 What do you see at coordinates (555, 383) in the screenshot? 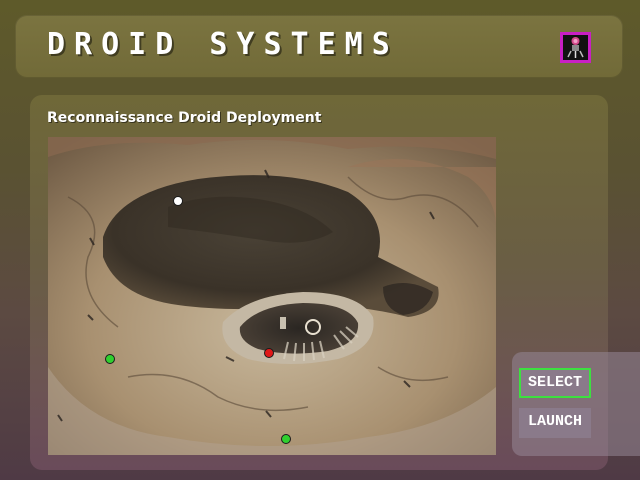
I see `select-button: SELECT` at bounding box center [555, 383].